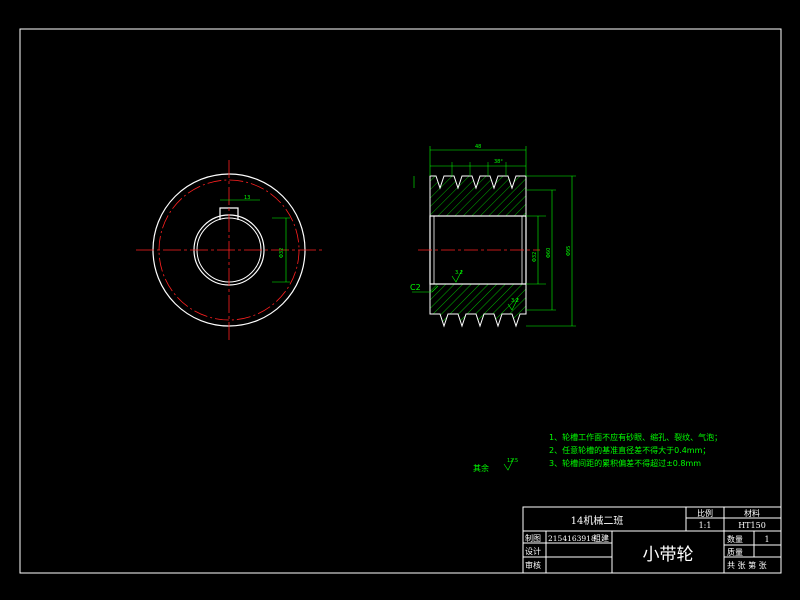 The width and height of the screenshot is (800, 600). Describe the element at coordinates (535, 257) in the screenshot. I see `bore-section-dimension: Φ32` at that location.